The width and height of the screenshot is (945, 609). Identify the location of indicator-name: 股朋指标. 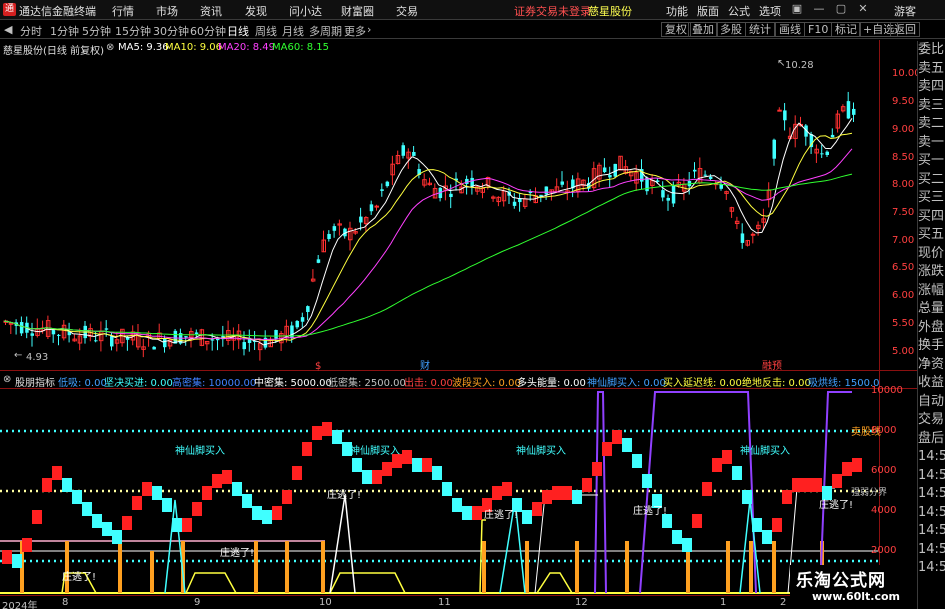
(35, 381).